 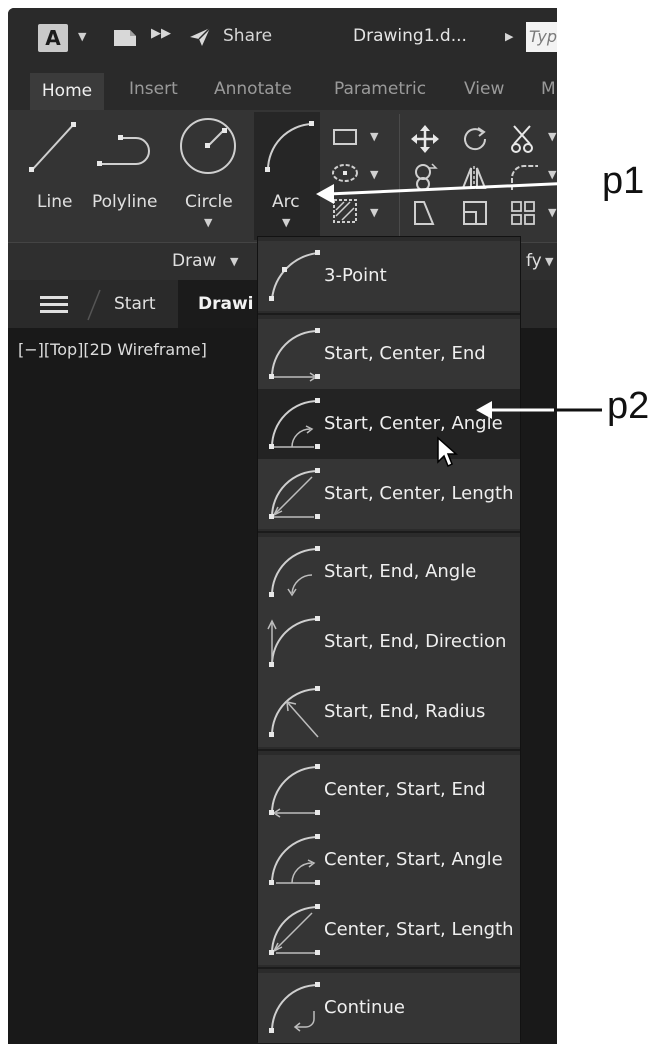 I want to click on arc-option-center-start-angle: Center, Start, Angle, so click(x=389, y=860).